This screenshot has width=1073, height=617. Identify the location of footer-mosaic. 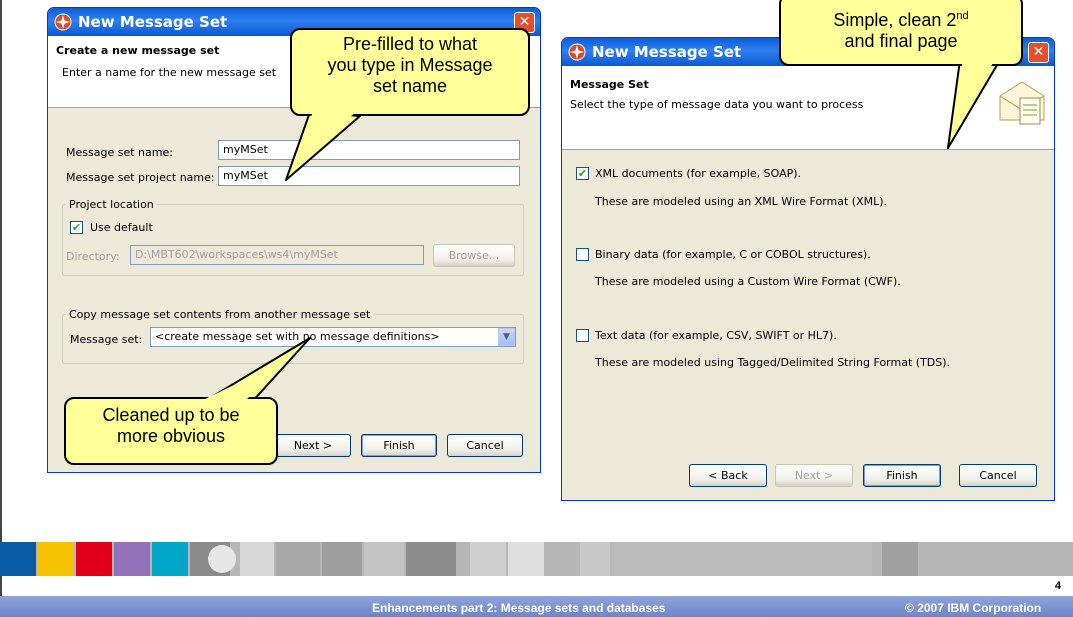
(459, 559).